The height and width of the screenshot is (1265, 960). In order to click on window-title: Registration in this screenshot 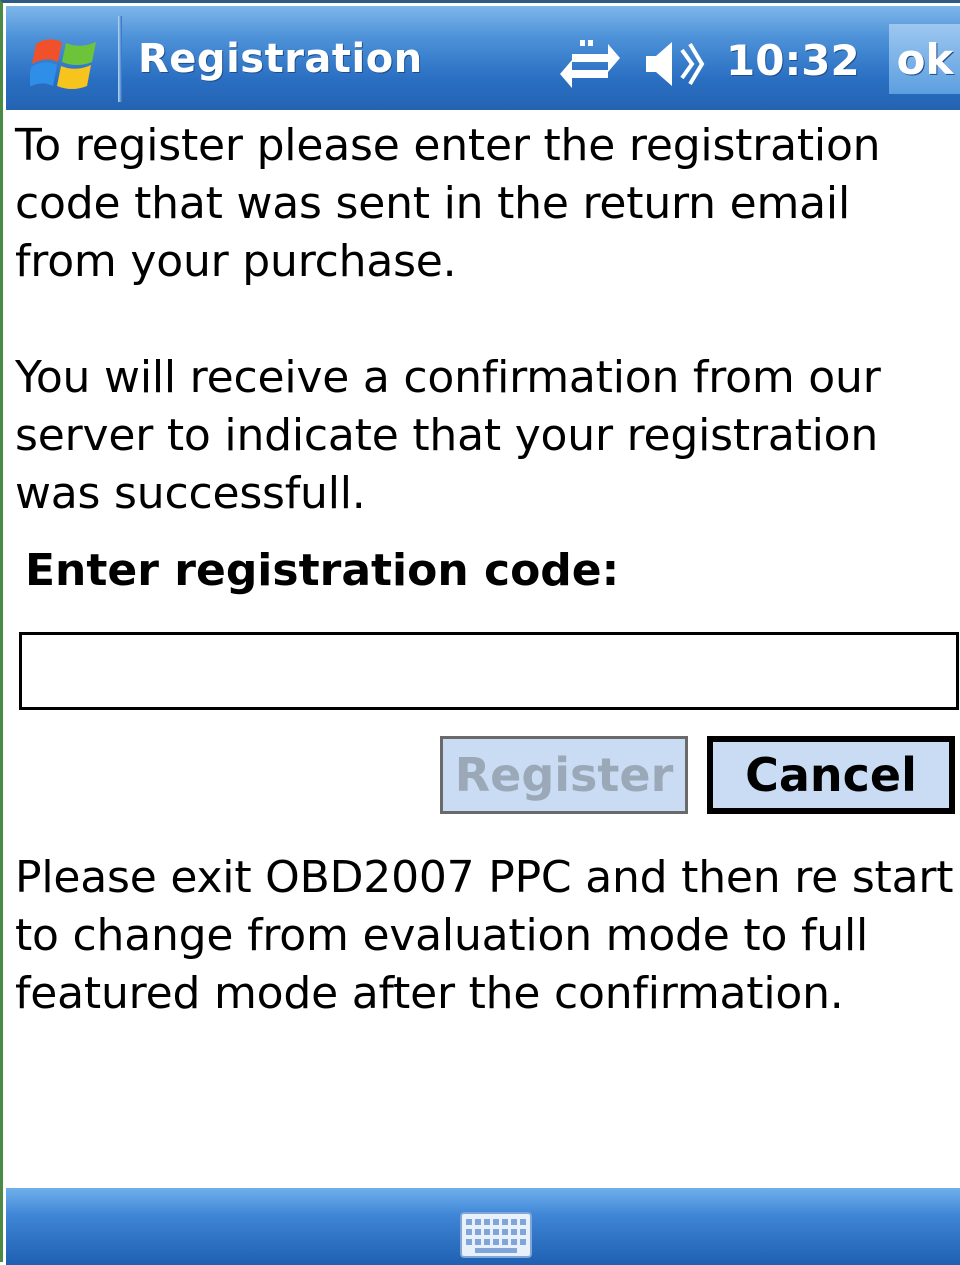, I will do `click(280, 59)`.